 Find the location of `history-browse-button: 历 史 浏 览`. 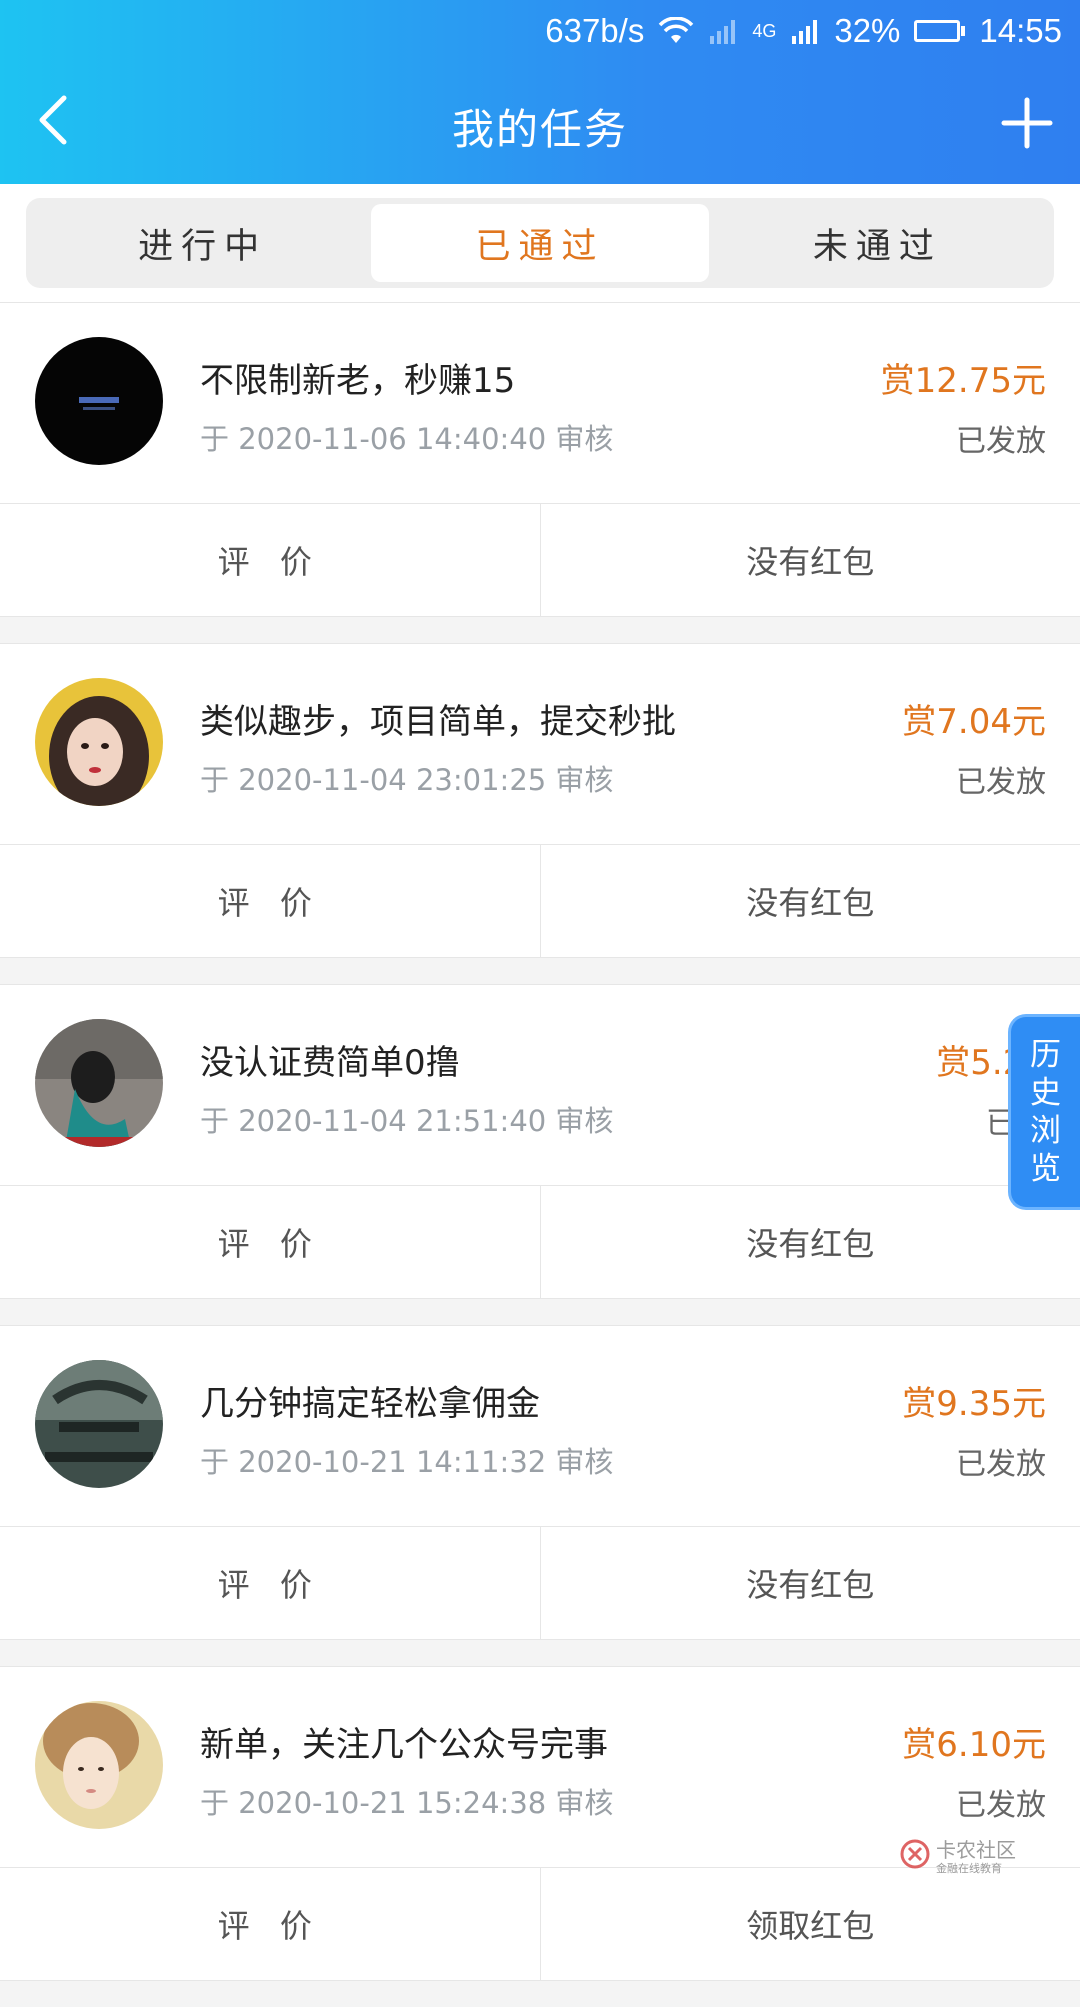

history-browse-button: 历 史 浏 览 is located at coordinates (1044, 1112).